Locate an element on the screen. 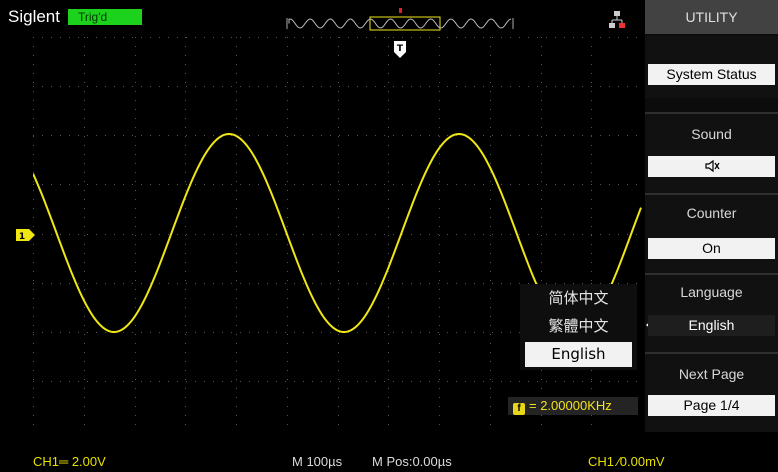  counter-label: Counter is located at coordinates (711, 213).